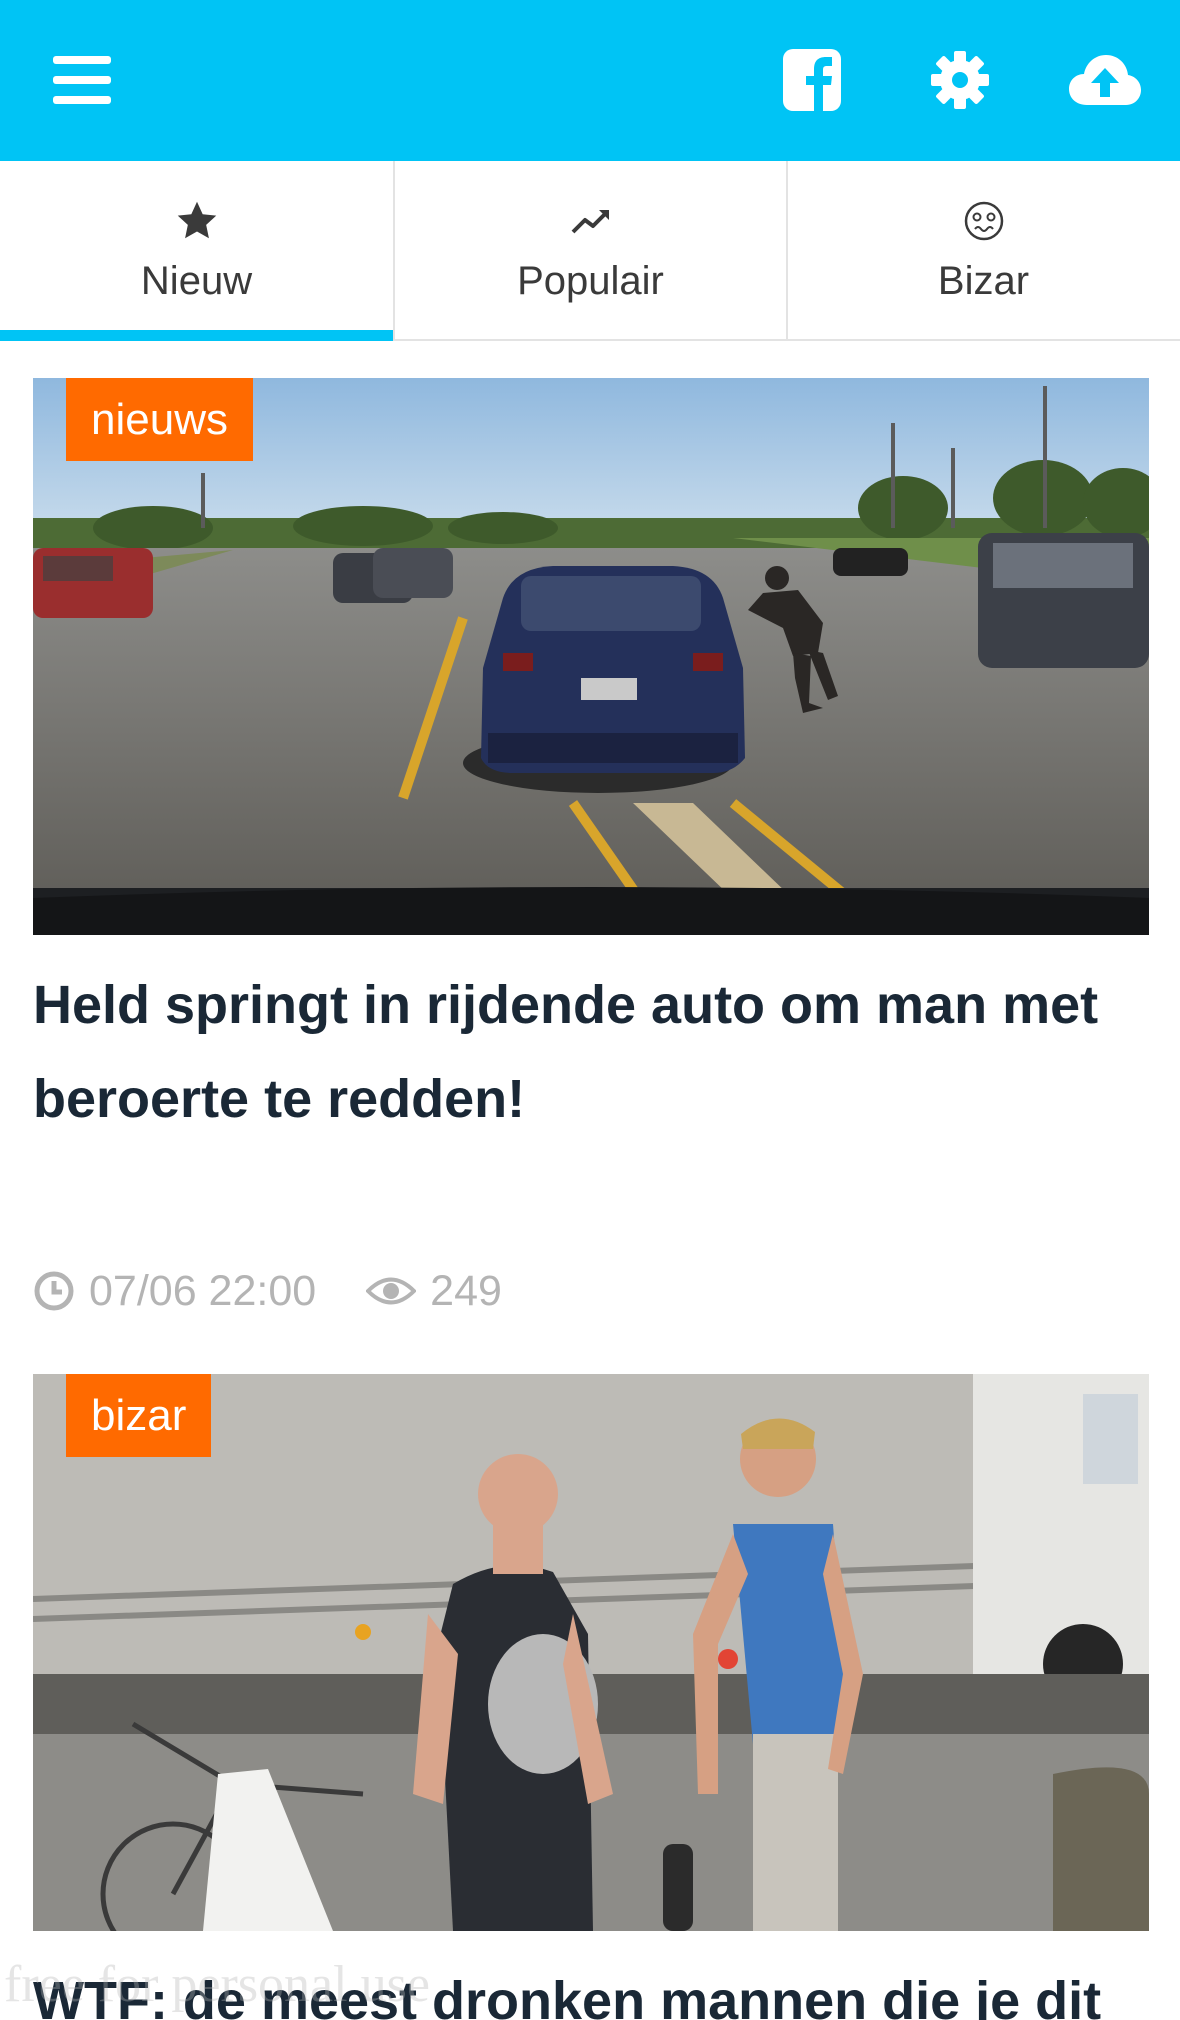 The width and height of the screenshot is (1180, 2020). Describe the element at coordinates (197, 221) in the screenshot. I see `star-icon` at that location.